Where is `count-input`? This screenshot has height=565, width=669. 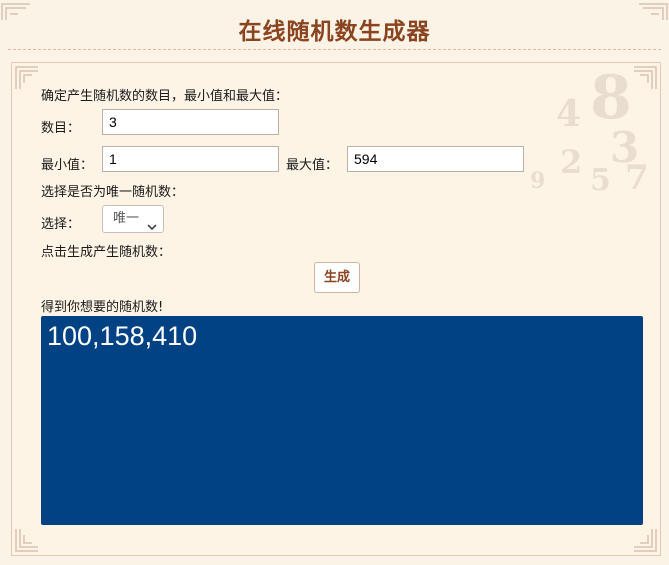
count-input is located at coordinates (190, 122).